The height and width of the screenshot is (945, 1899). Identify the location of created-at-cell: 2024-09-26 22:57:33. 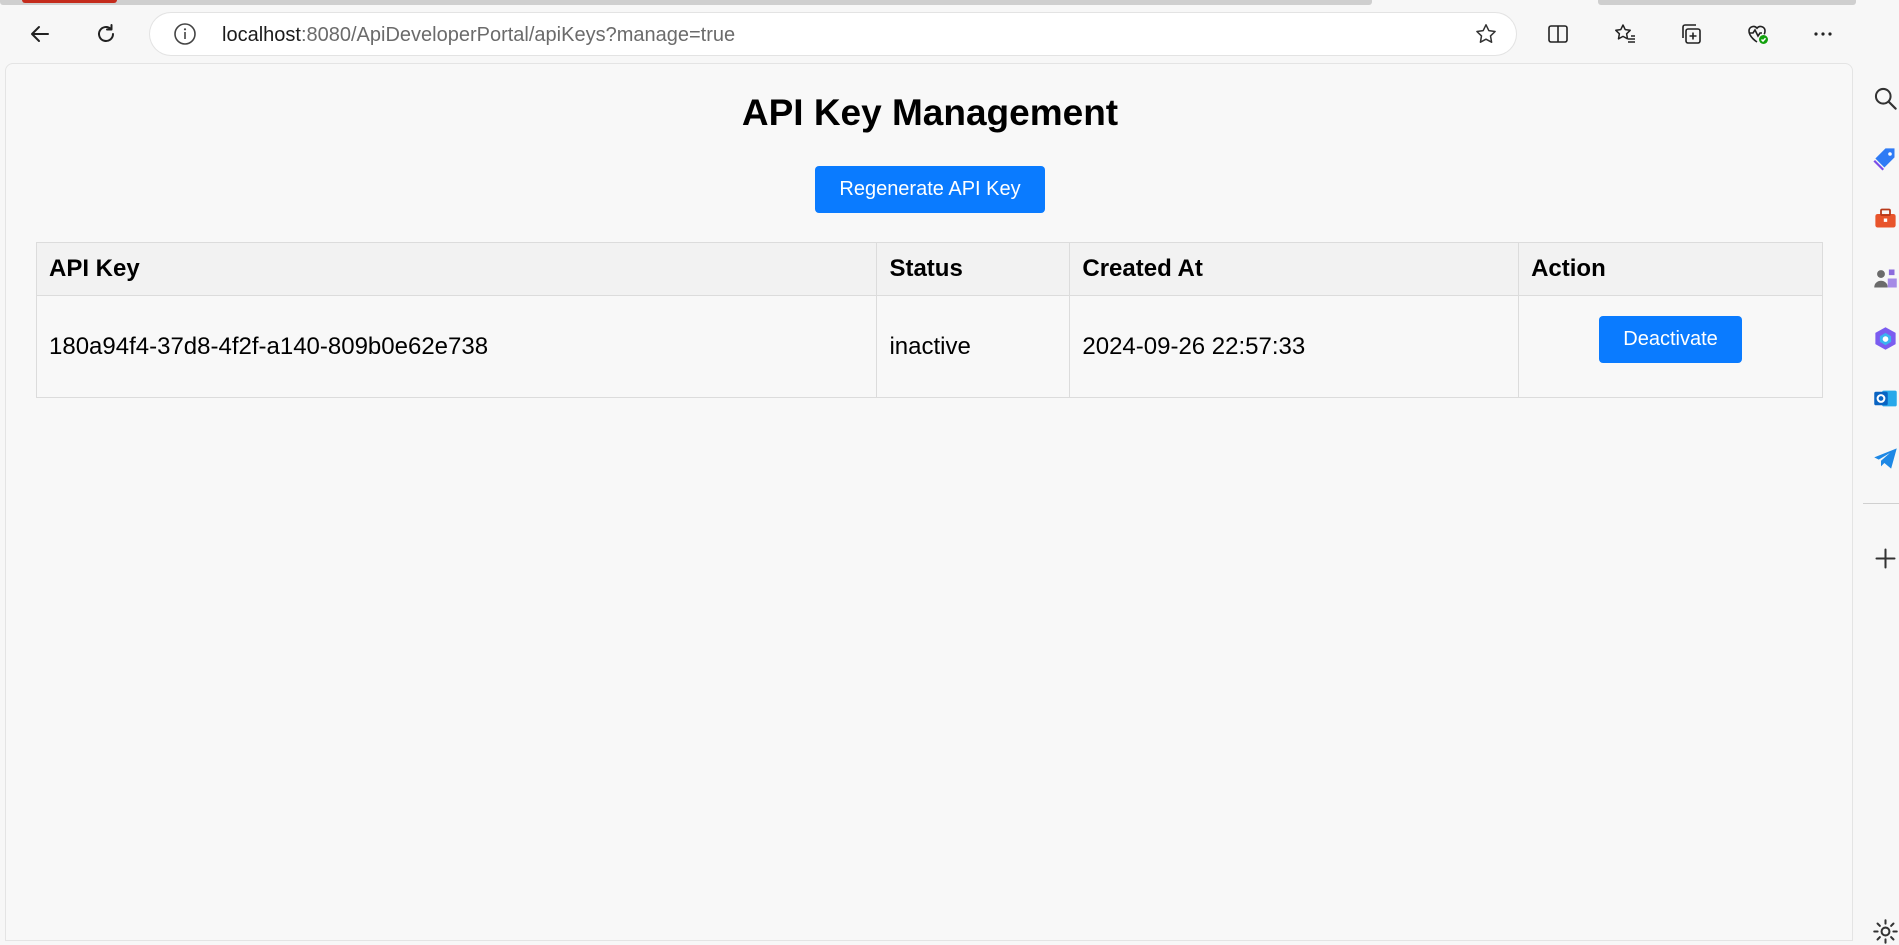
(1294, 346).